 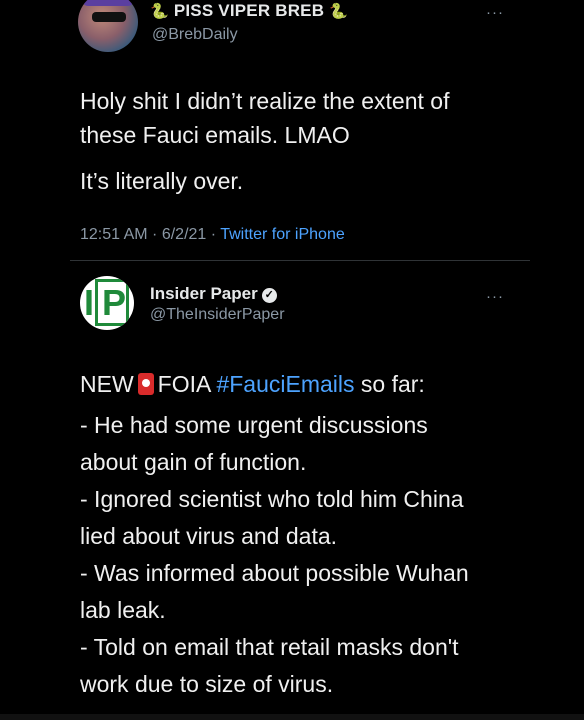 What do you see at coordinates (107, 384) in the screenshot?
I see `intro-new: NEW` at bounding box center [107, 384].